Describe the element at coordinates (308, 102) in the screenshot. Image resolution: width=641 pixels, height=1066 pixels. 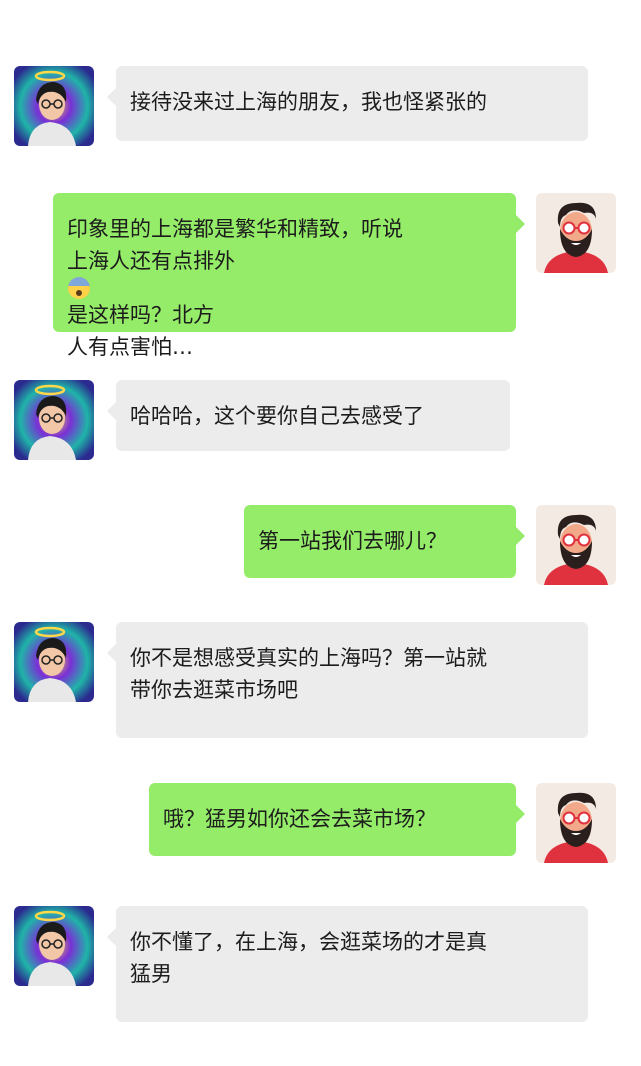
I see `message-text-line: 接待没来过上海的朋友，我也怪紧张的` at that location.